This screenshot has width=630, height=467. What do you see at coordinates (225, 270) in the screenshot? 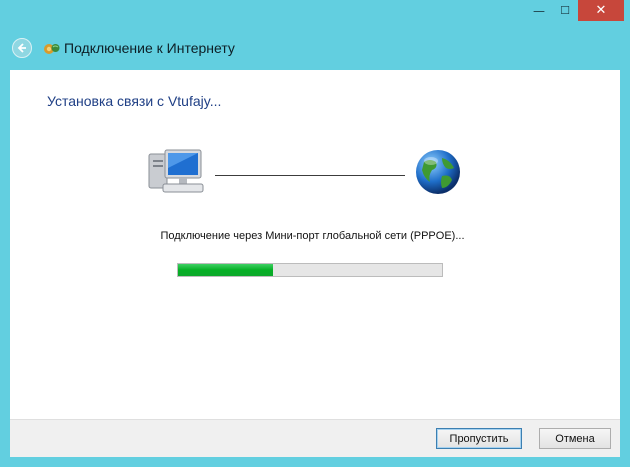
I see `progress-bar-fill` at bounding box center [225, 270].